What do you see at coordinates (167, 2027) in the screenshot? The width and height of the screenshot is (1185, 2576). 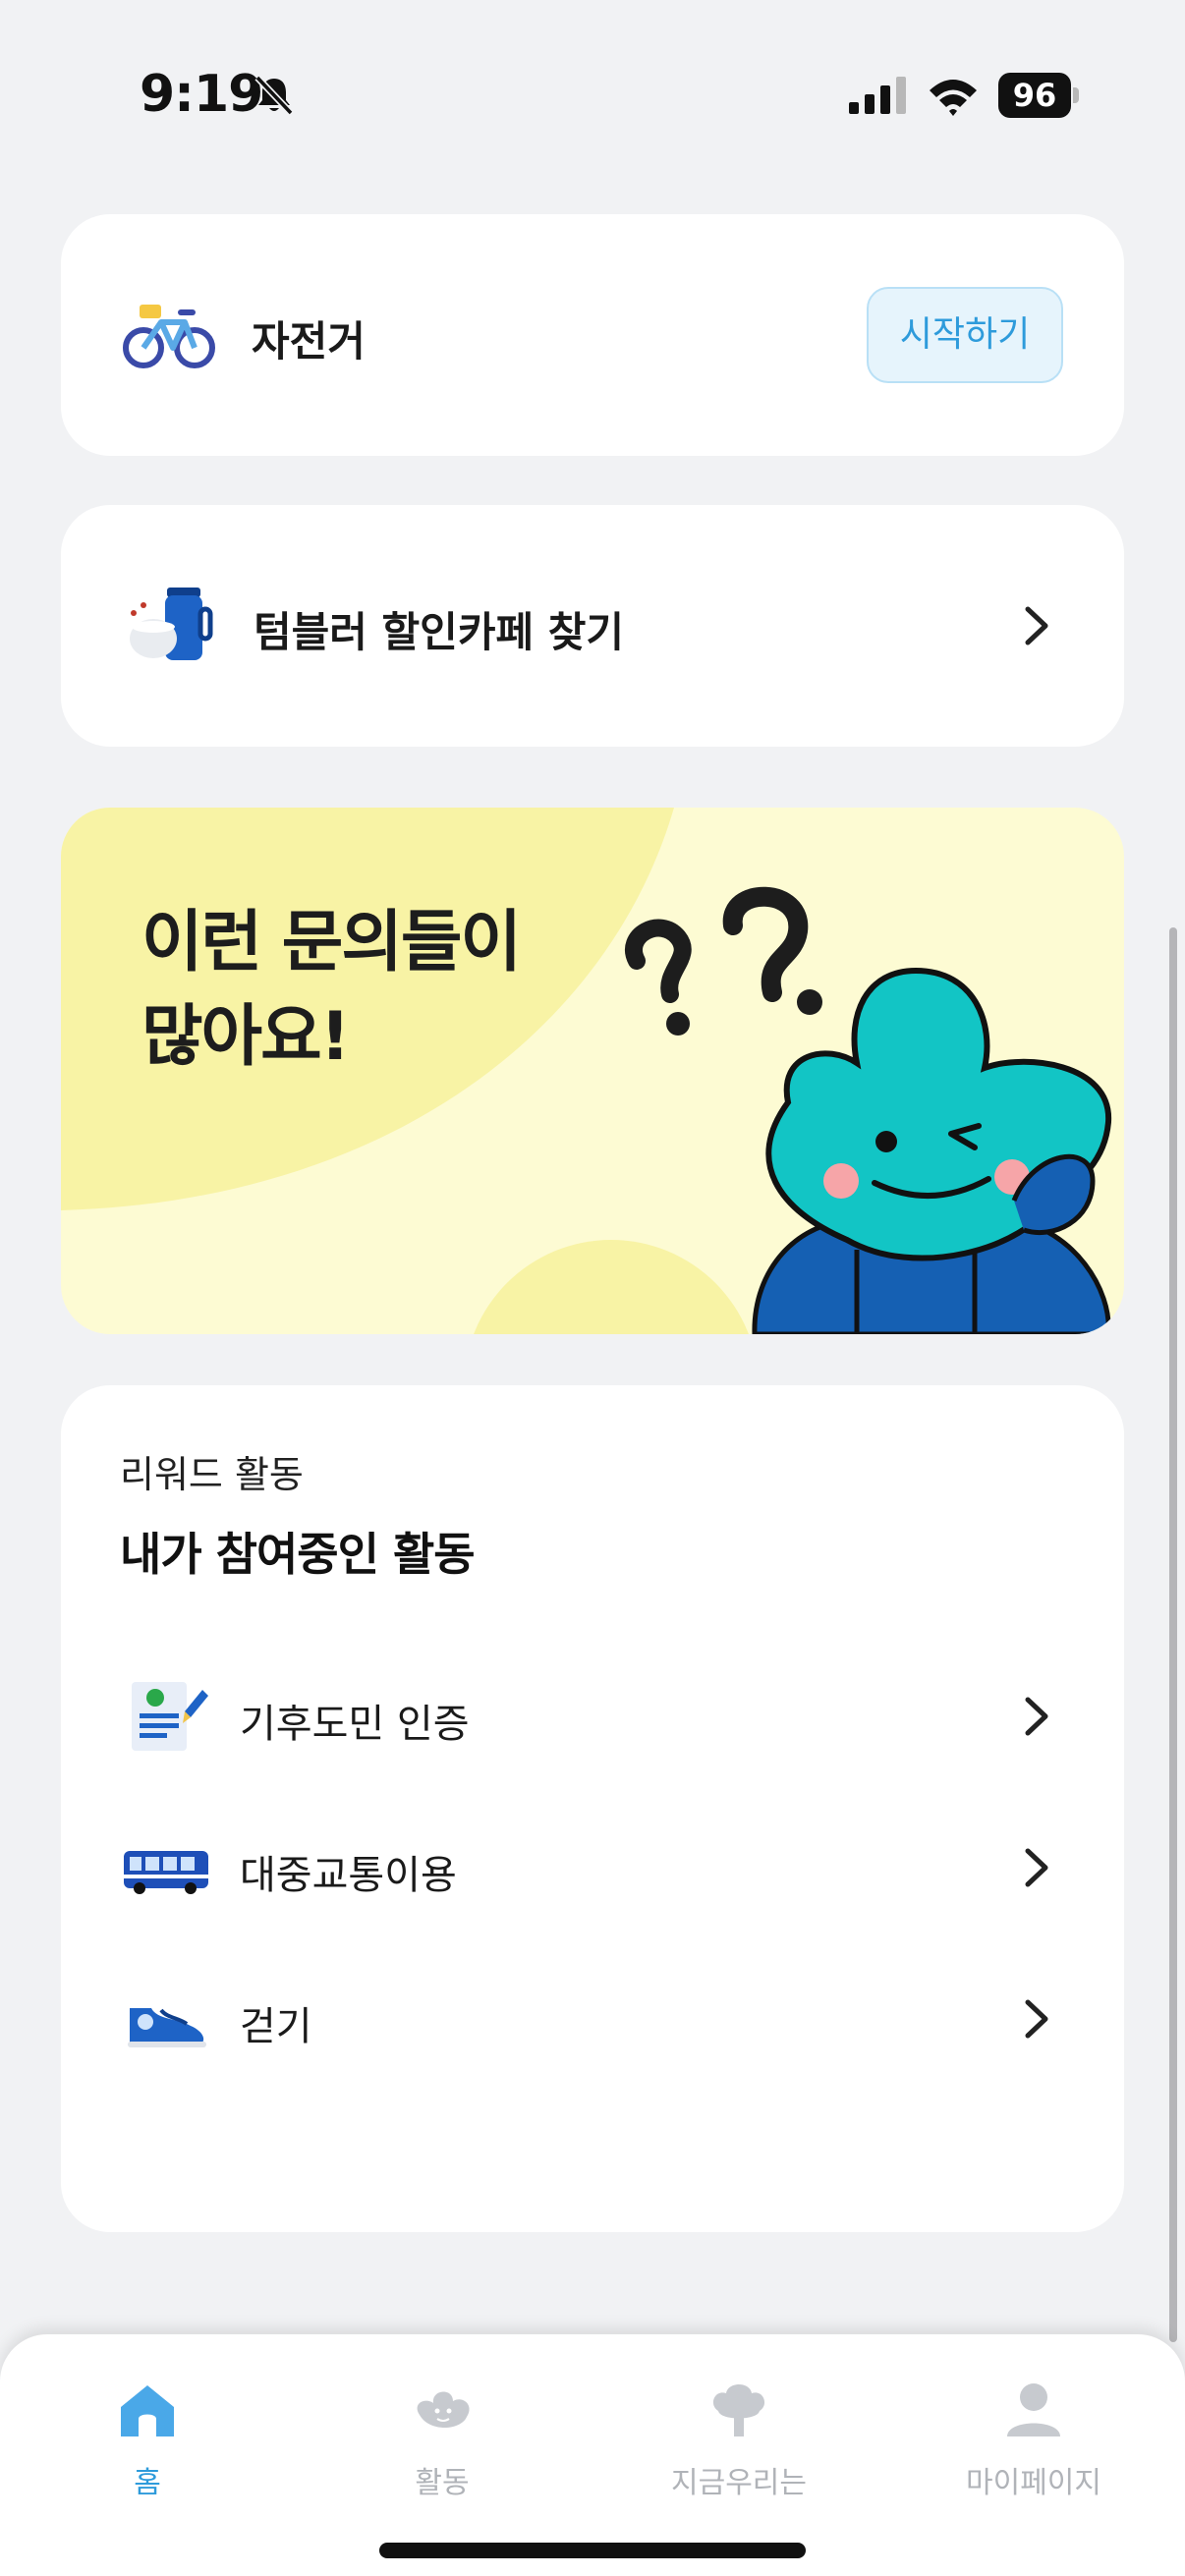 I see `shoe-icon` at bounding box center [167, 2027].